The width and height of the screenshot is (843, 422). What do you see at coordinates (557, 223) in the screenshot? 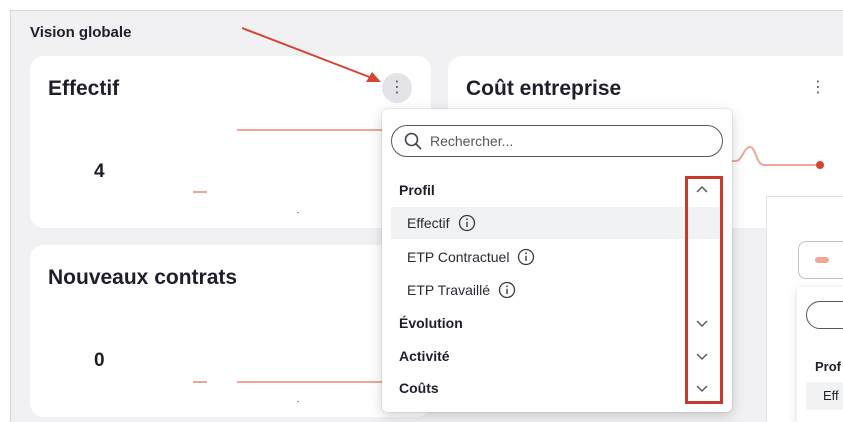
I see `menu-item-effectif: Effectif` at bounding box center [557, 223].